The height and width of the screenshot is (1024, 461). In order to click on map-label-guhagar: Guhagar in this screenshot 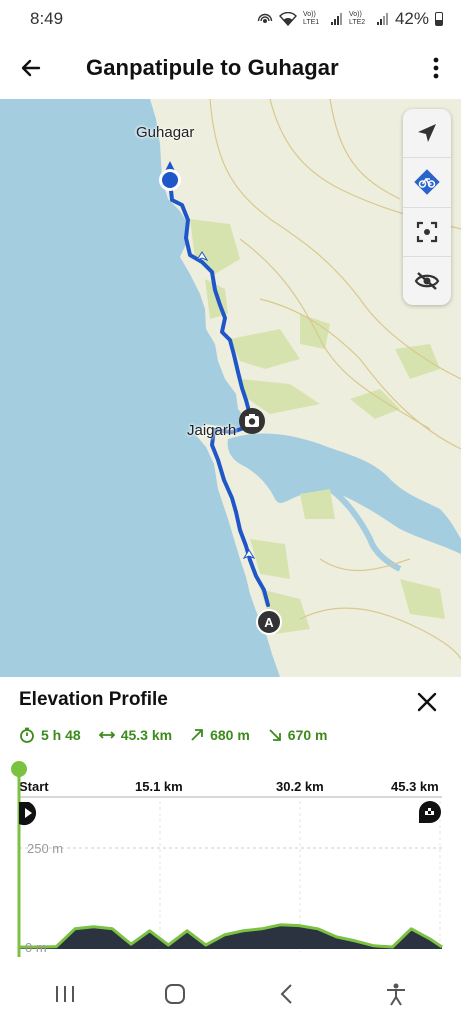, I will do `click(165, 132)`.